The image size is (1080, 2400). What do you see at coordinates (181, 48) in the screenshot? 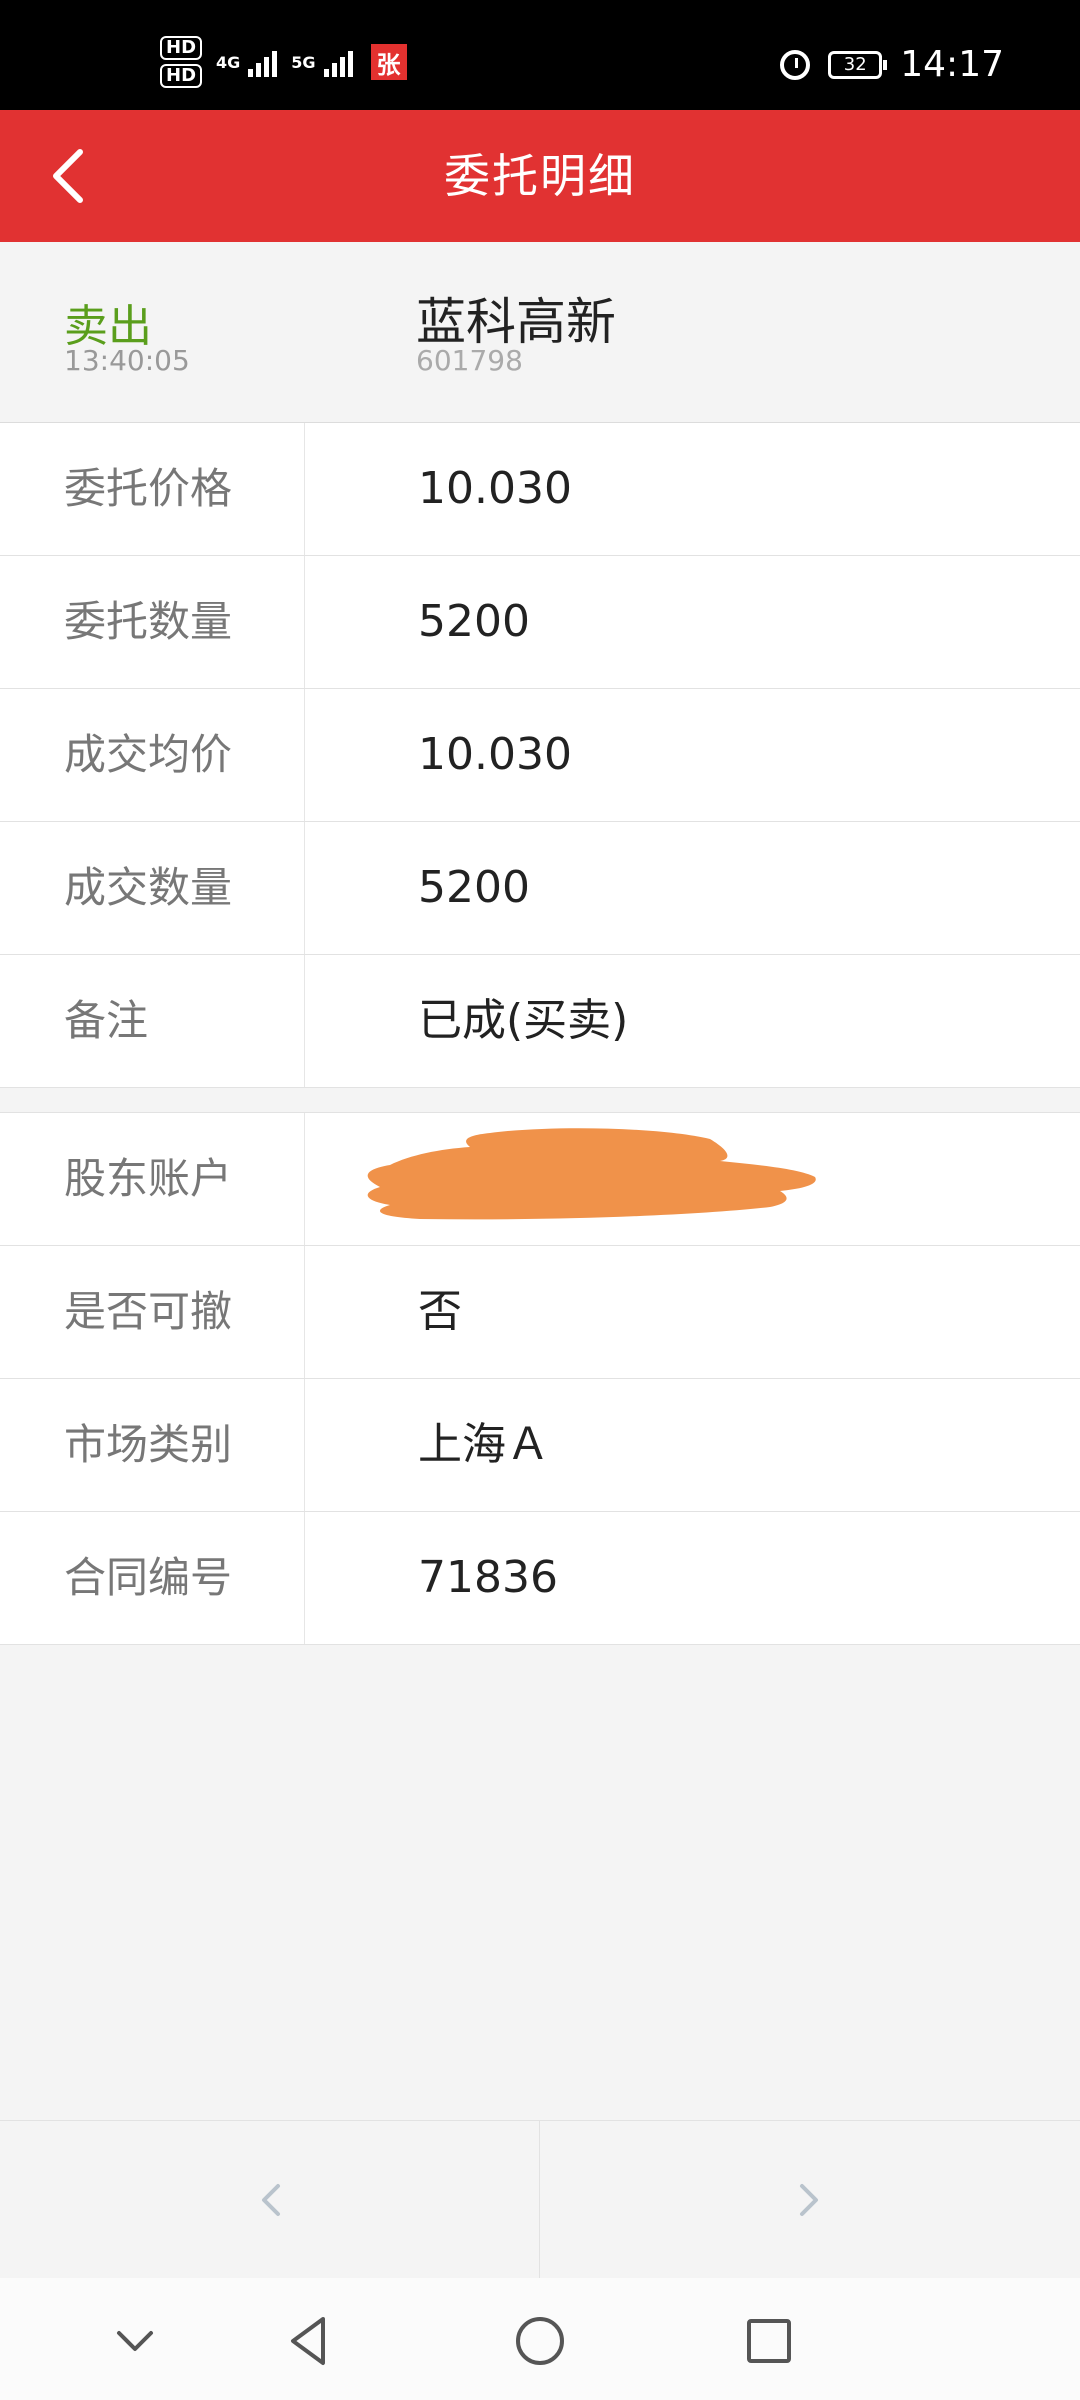
I see `hd1-indicator: HD` at bounding box center [181, 48].